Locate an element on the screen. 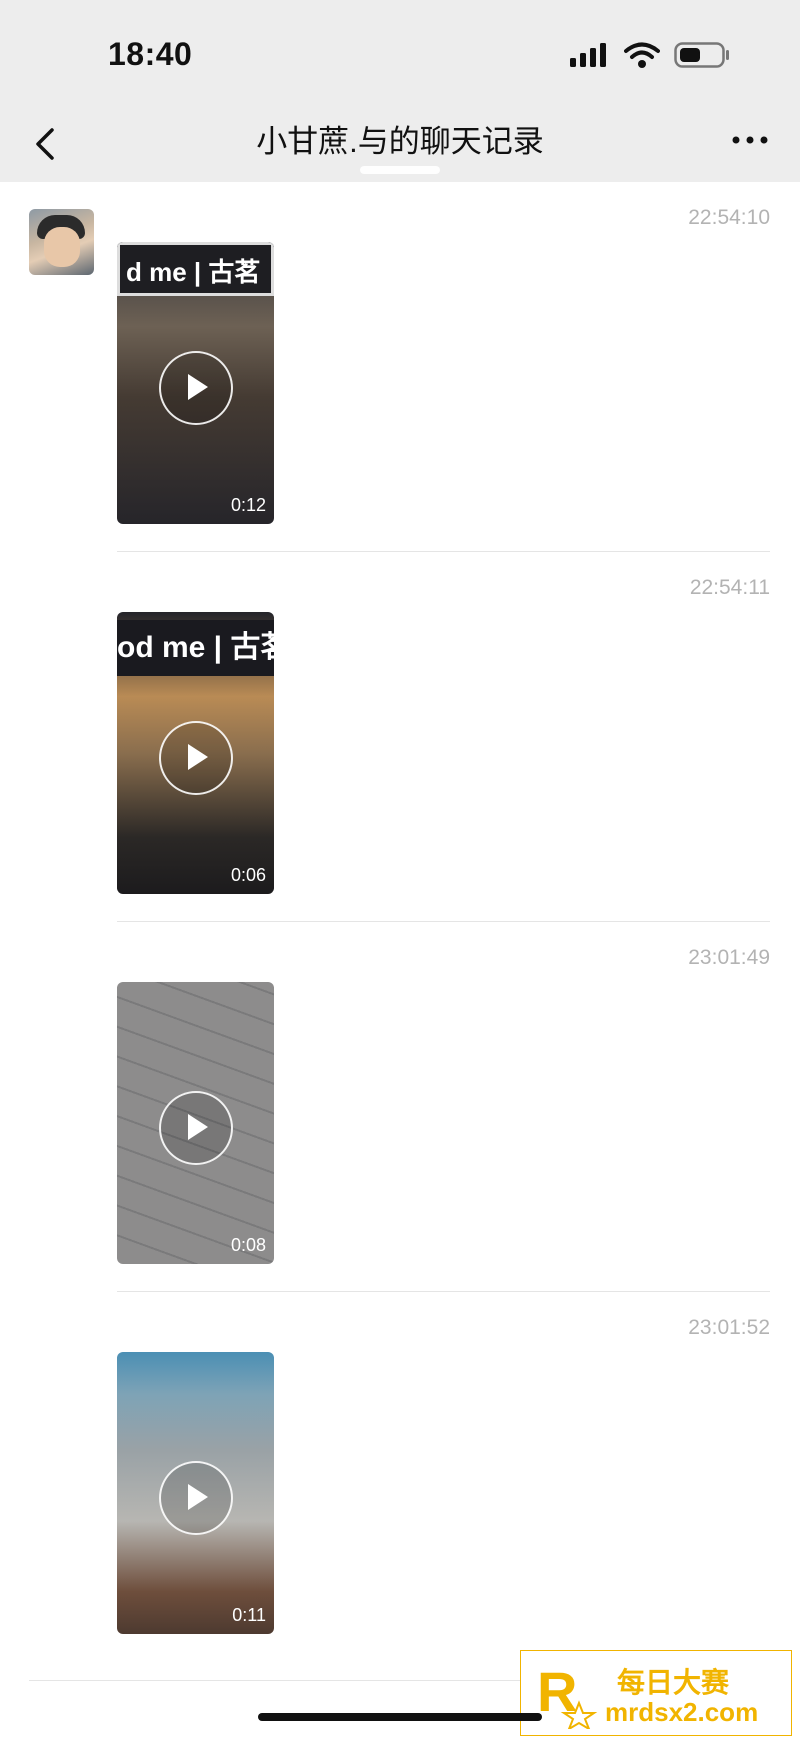 The width and height of the screenshot is (800, 1739). video-thumbnail: 0:08 is located at coordinates (195, 1123).